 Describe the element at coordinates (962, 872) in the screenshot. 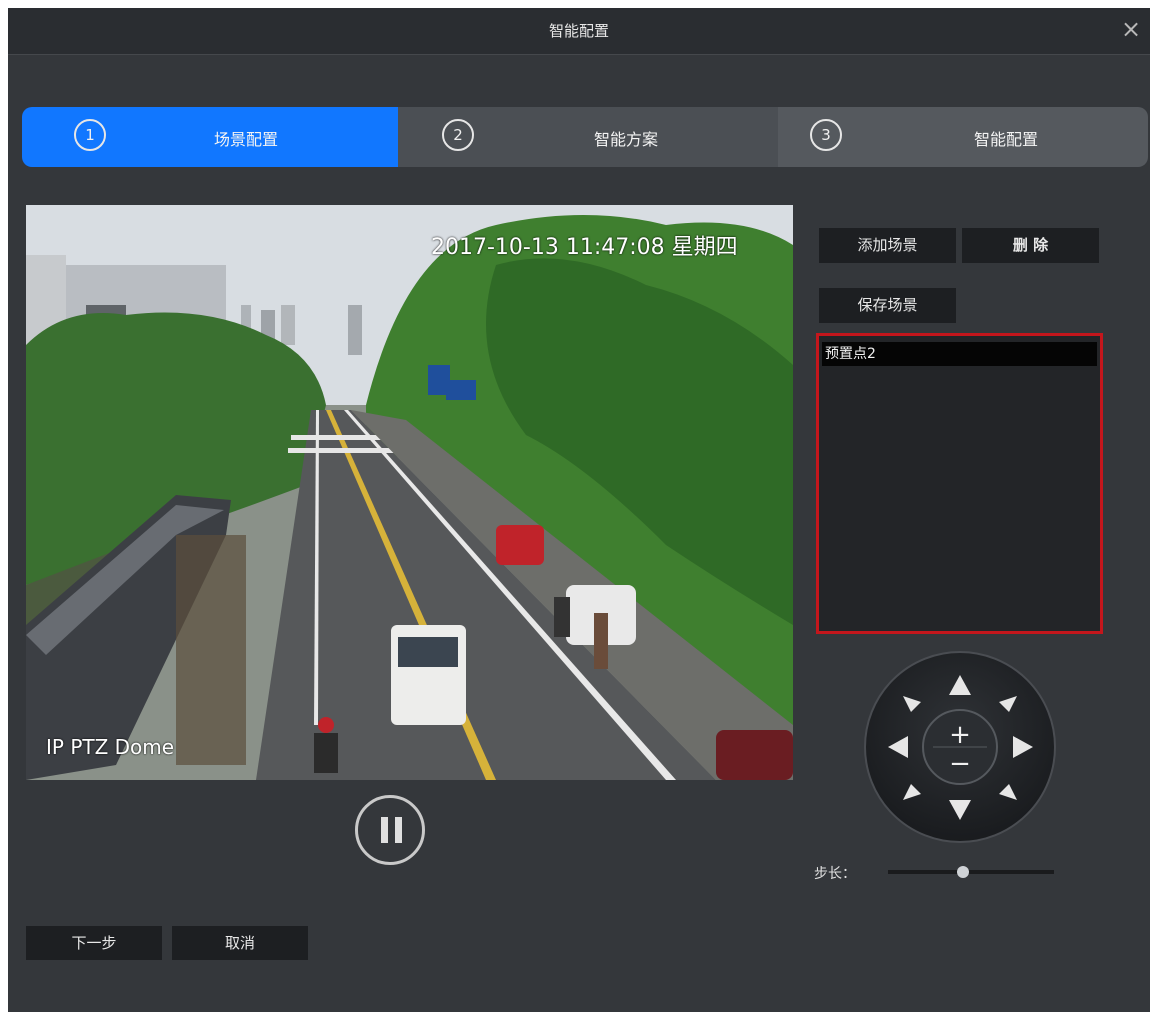

I see `step-length-slider-thumb` at that location.